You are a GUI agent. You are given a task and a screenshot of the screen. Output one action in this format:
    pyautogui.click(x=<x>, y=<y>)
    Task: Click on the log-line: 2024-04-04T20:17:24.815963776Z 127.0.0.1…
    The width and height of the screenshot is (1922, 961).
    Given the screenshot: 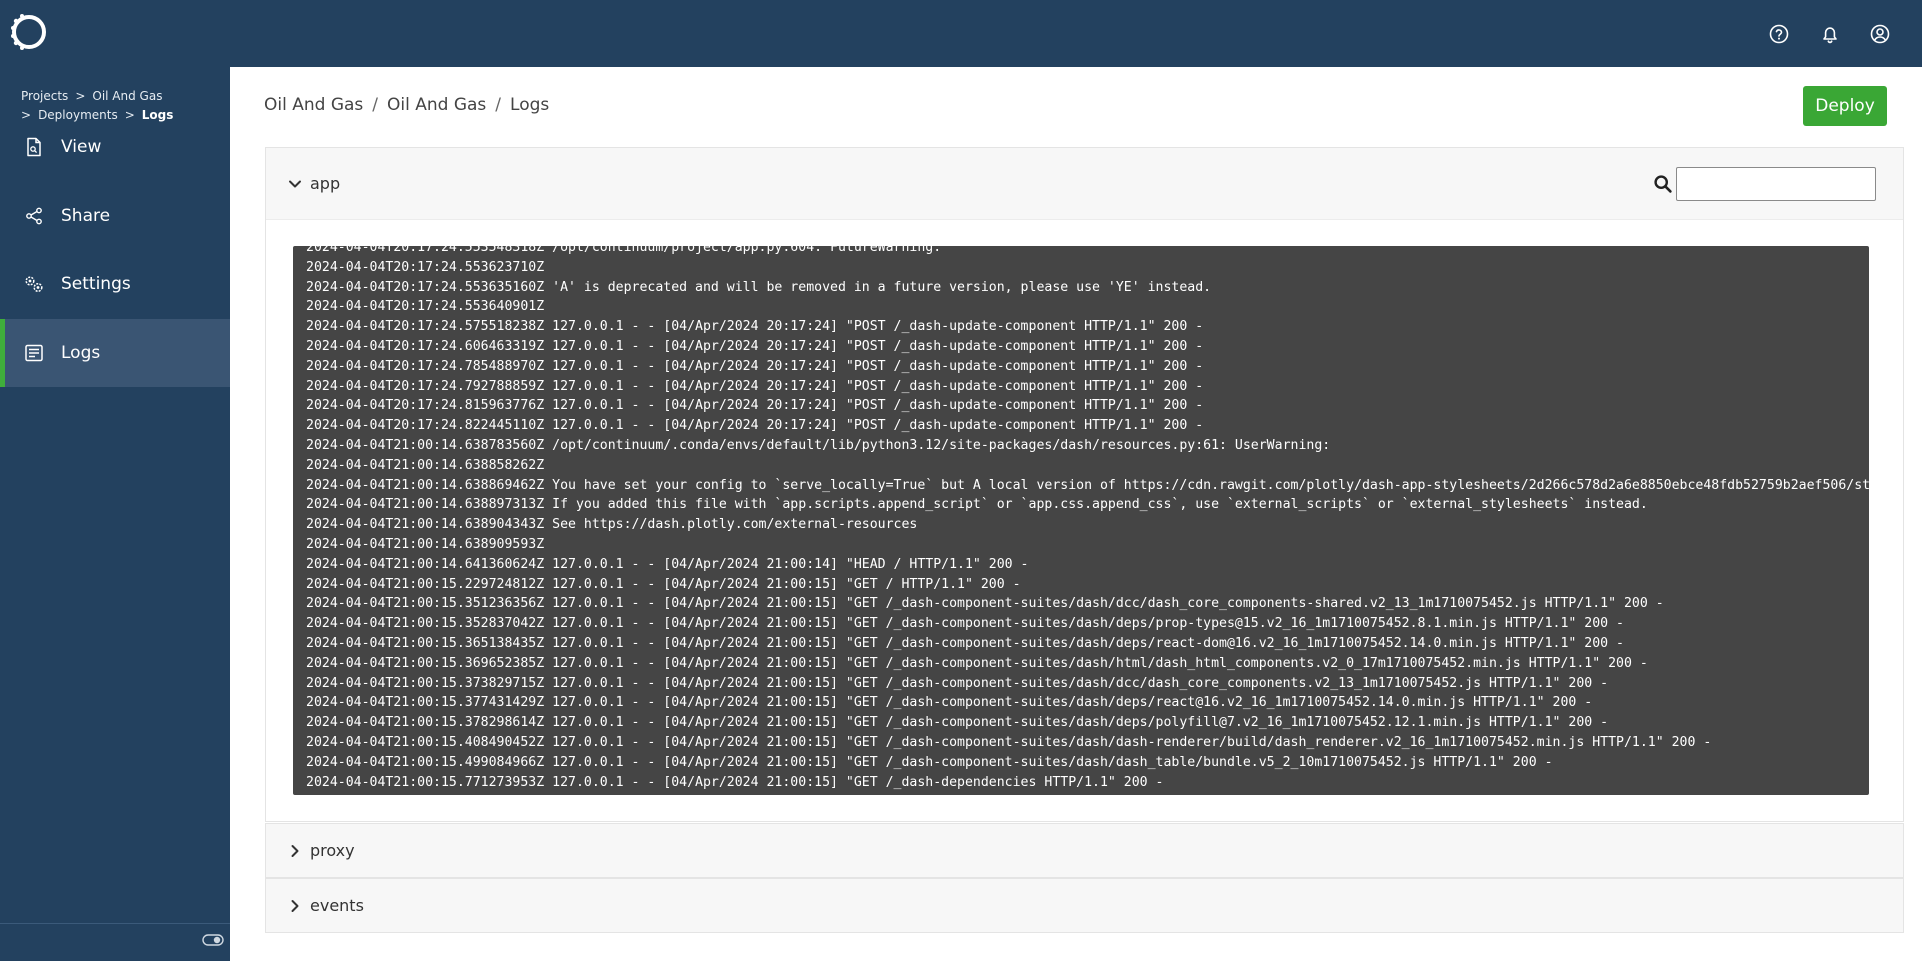 What is the action you would take?
    pyautogui.click(x=755, y=406)
    